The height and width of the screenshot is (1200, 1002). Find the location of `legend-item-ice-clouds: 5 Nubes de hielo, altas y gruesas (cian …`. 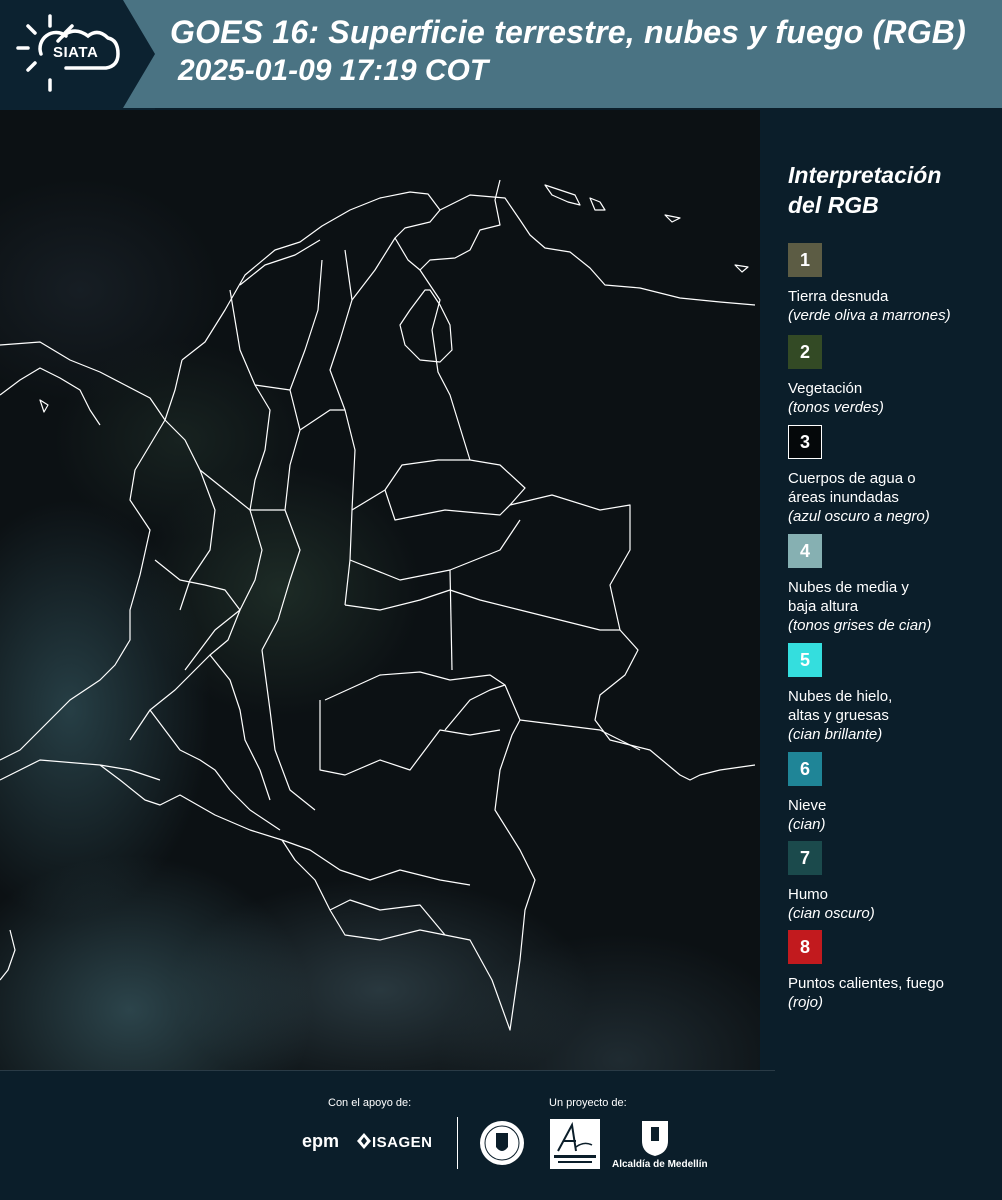

legend-item-ice-clouds: 5 Nubes de hielo, altas y gruesas (cian … is located at coordinates (893, 693).